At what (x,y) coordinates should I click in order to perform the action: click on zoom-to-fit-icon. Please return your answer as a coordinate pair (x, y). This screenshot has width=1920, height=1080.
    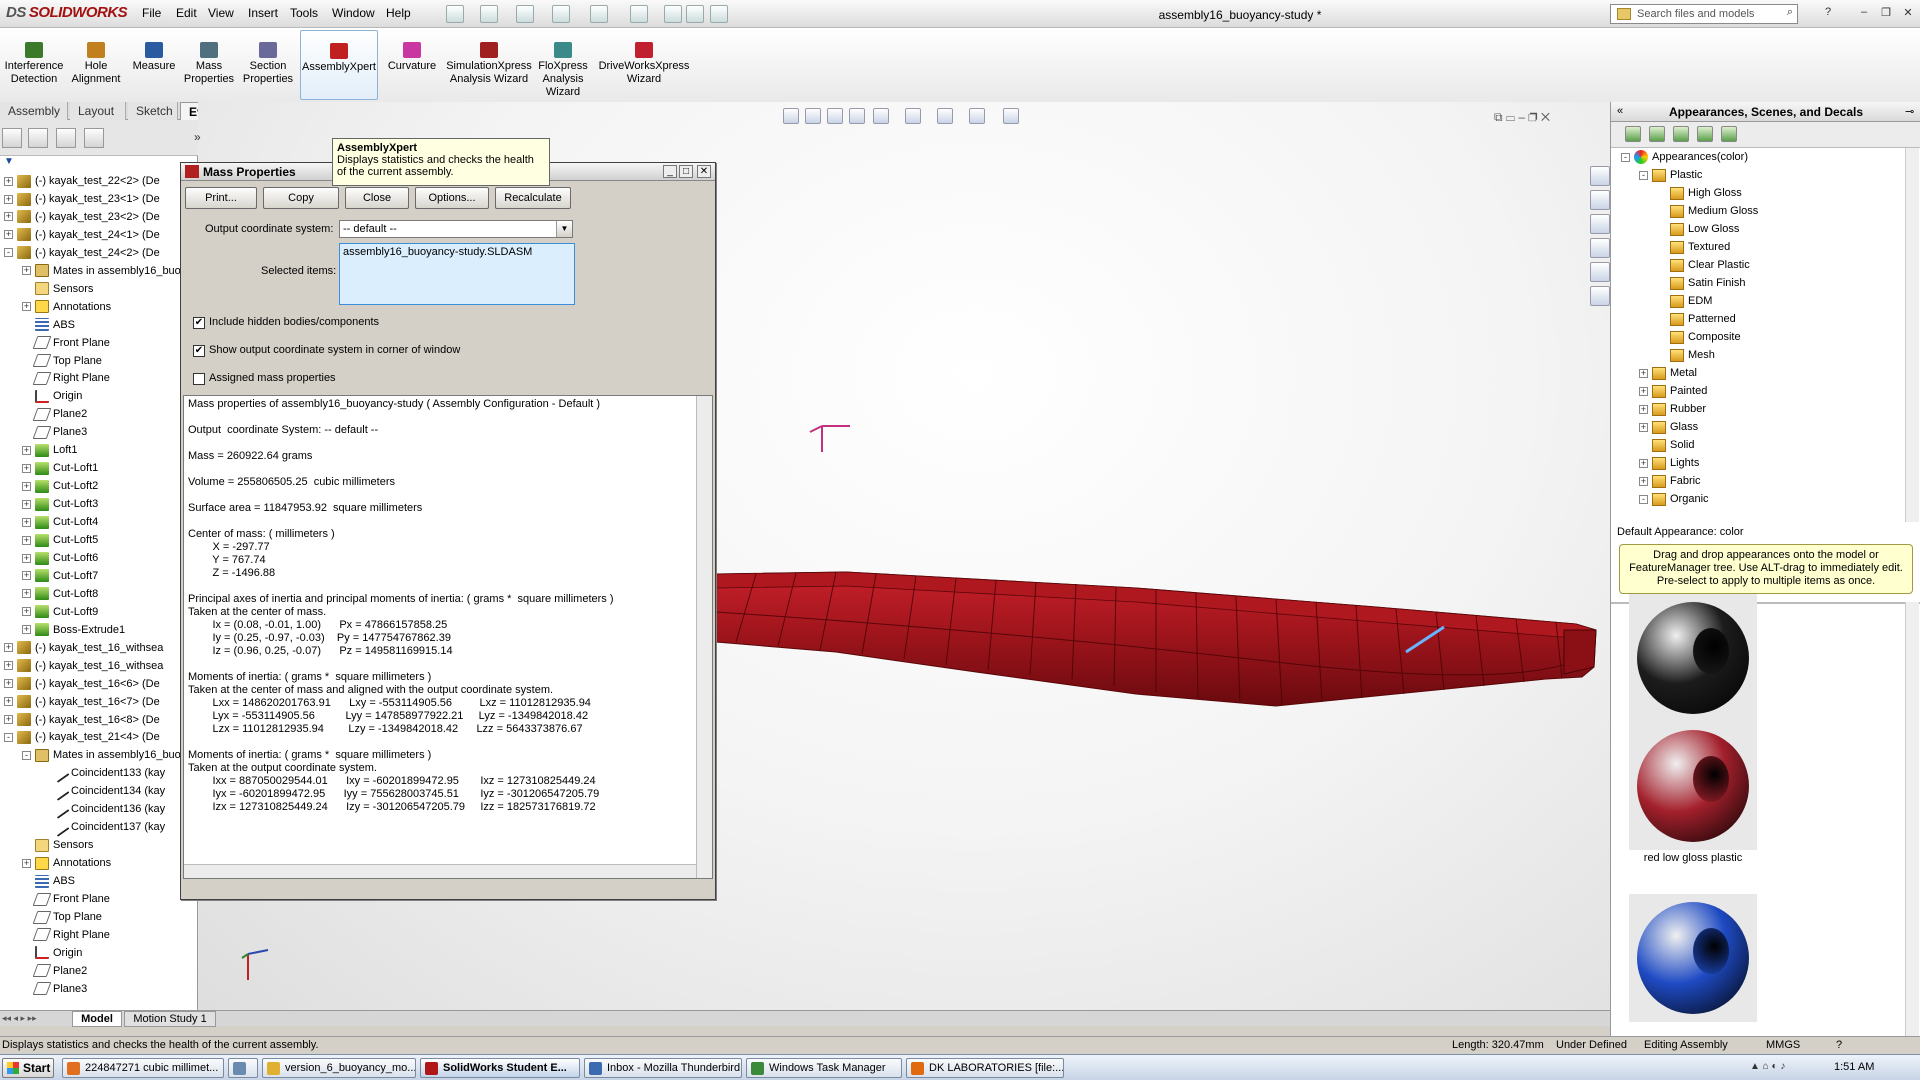
    Looking at the image, I should click on (791, 116).